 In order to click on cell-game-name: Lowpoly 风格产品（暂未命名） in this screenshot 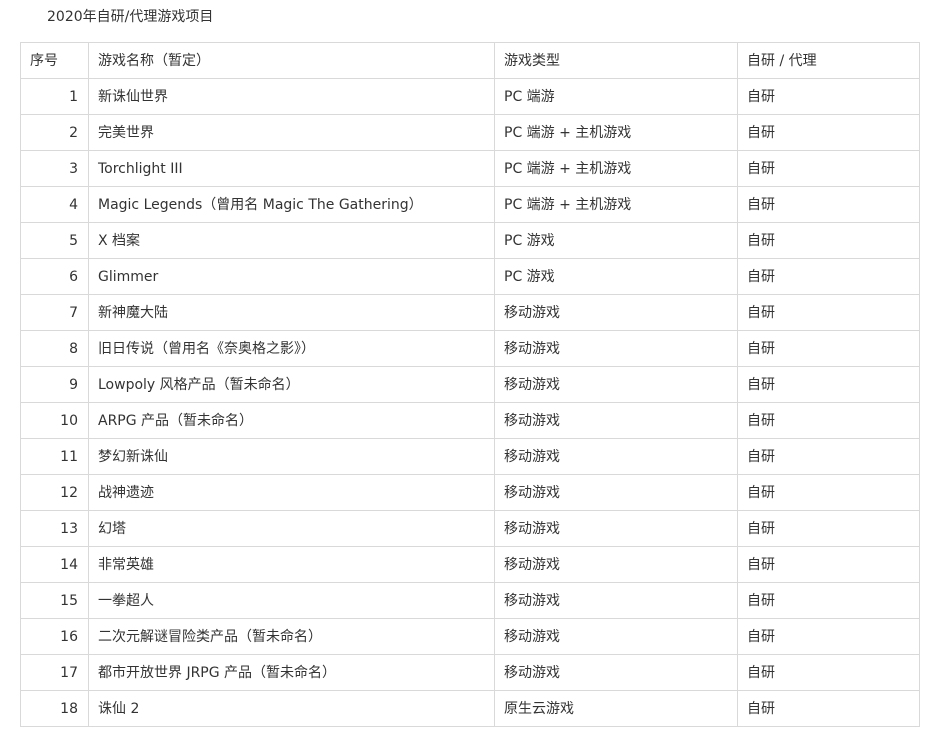, I will do `click(291, 384)`.